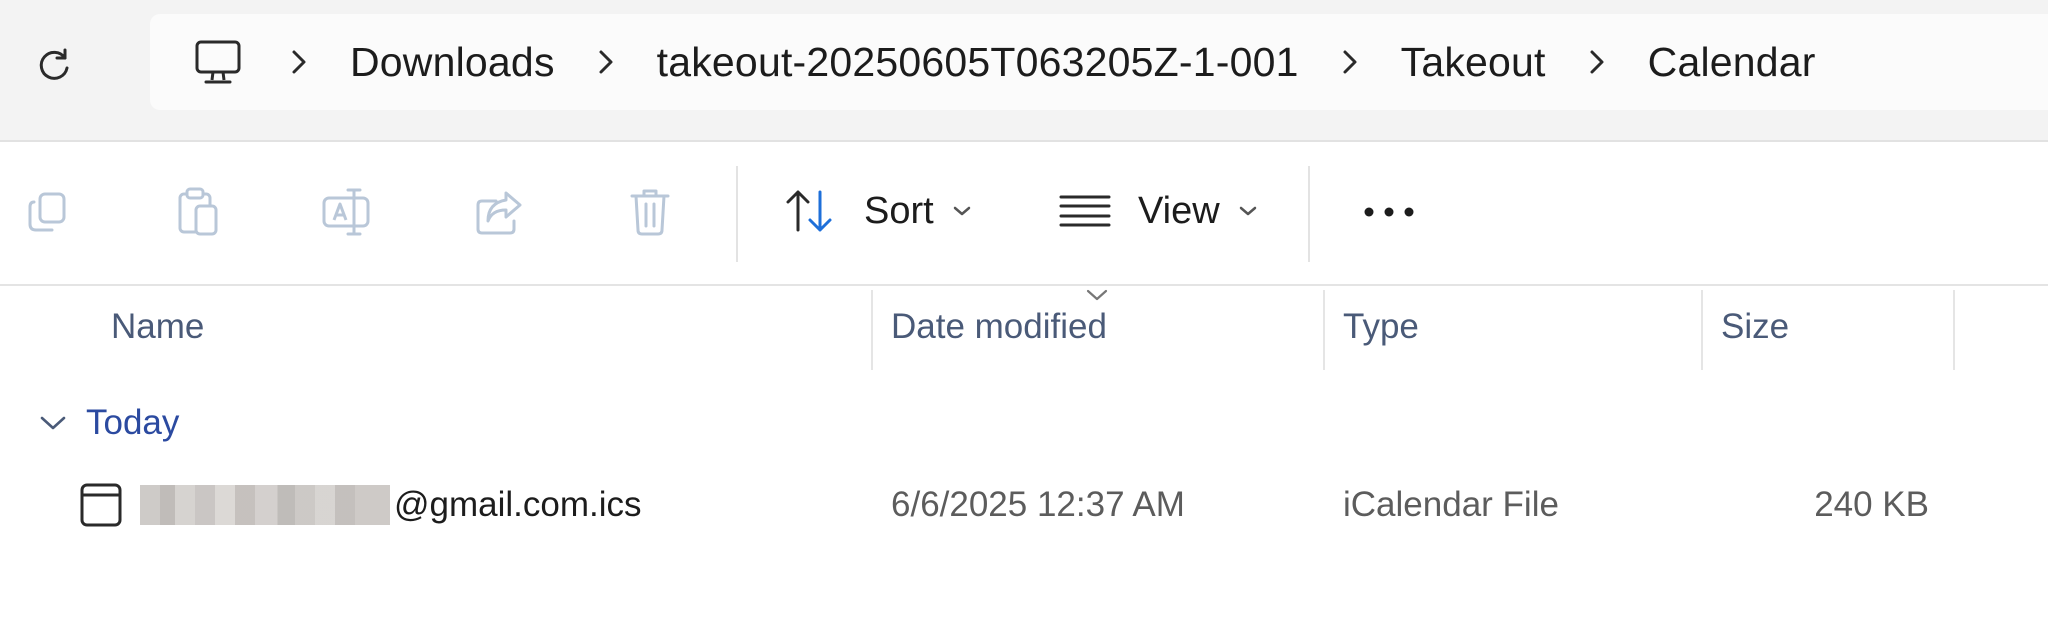 This screenshot has height=621, width=2048. Describe the element at coordinates (1732, 62) in the screenshot. I see `breadcrumb-calendar: Calendar` at that location.